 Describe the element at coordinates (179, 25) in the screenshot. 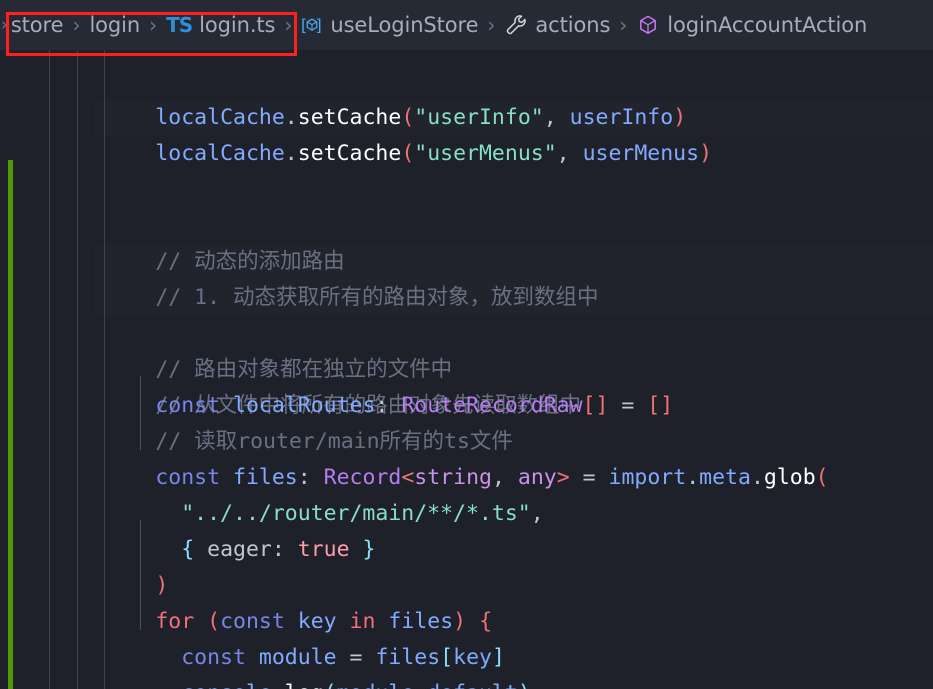

I see `typescript-file-icon: TS` at that location.